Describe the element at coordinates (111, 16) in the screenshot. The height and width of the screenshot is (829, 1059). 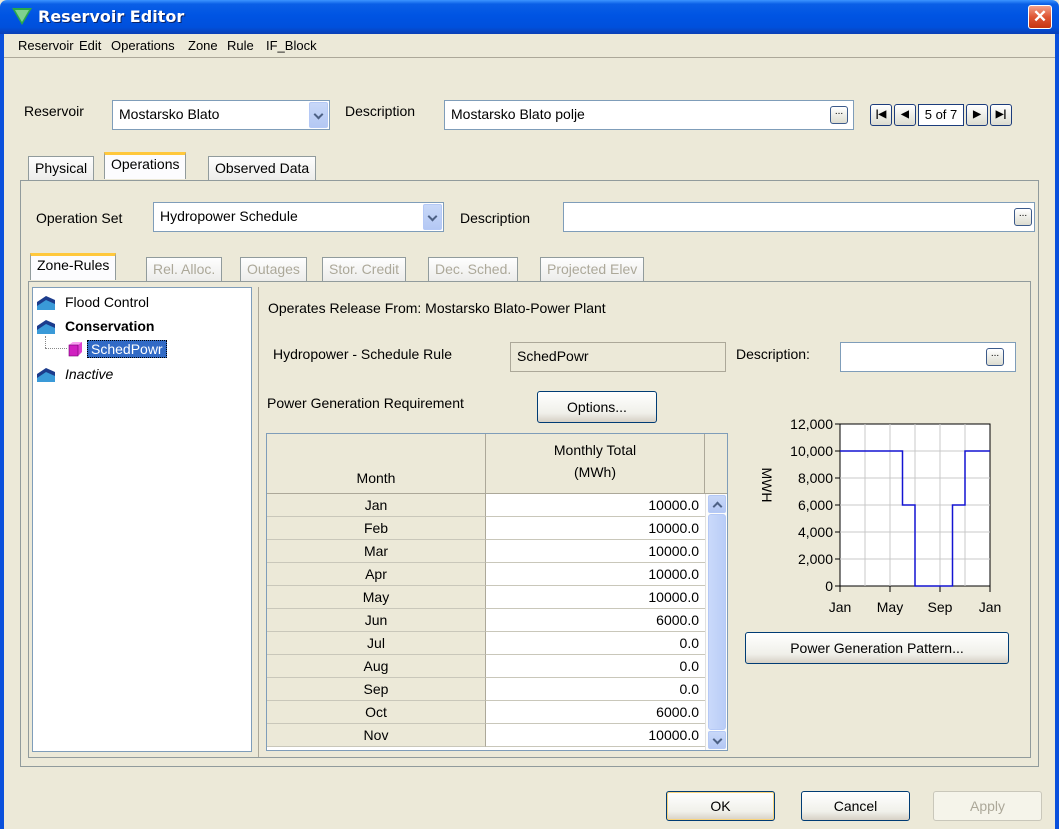
I see `window-title: Reservoir Editor` at that location.